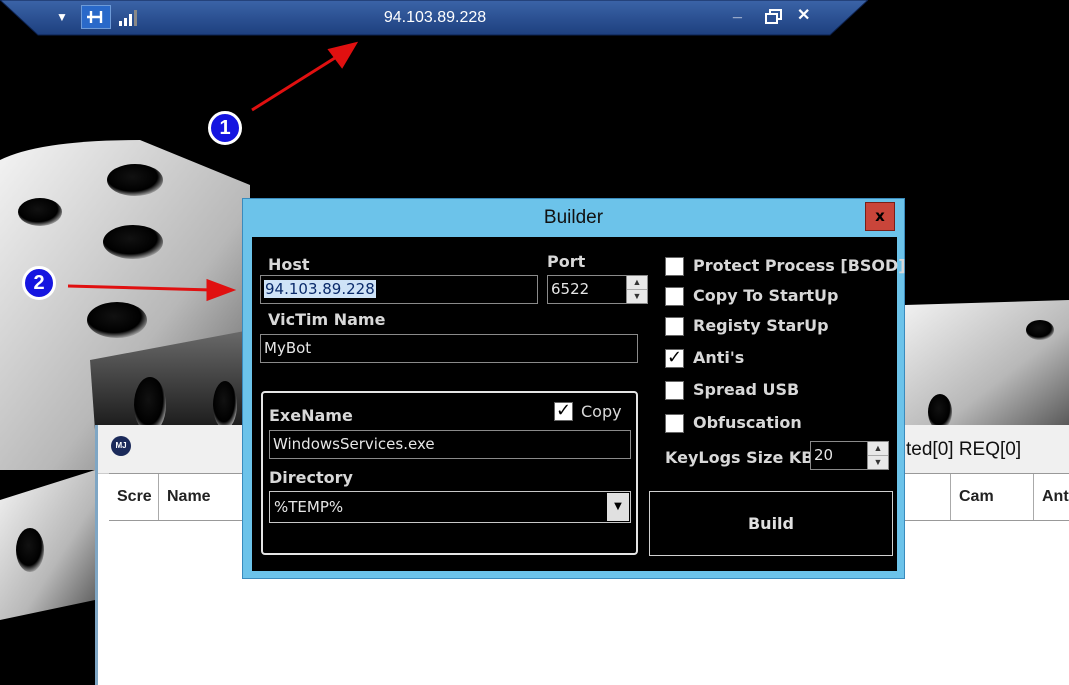 The width and height of the screenshot is (1069, 685). Describe the element at coordinates (739, 457) in the screenshot. I see `keylogs-size-label: KeyLogs Size KB` at that location.